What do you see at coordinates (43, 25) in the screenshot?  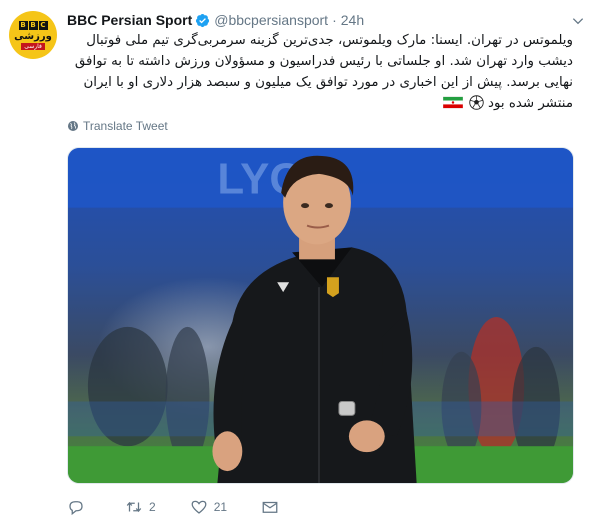 I see `logo-letter: C` at bounding box center [43, 25].